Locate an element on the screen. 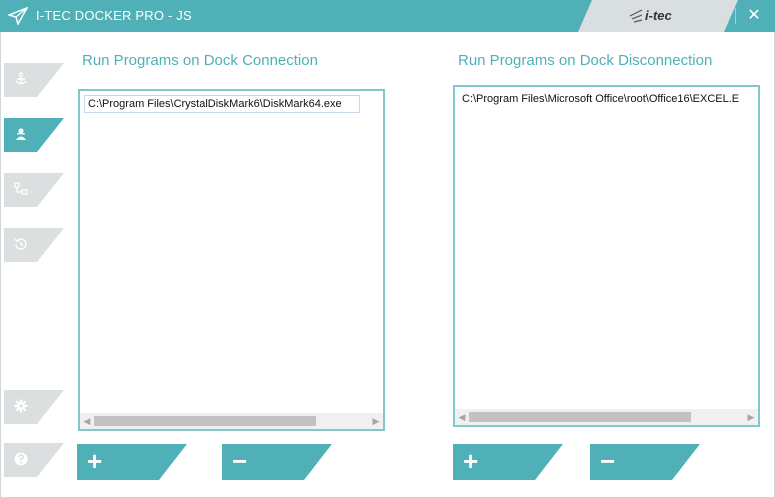  disconnect-horizontal-scrollbar: ◀ ▶ is located at coordinates (606, 417).